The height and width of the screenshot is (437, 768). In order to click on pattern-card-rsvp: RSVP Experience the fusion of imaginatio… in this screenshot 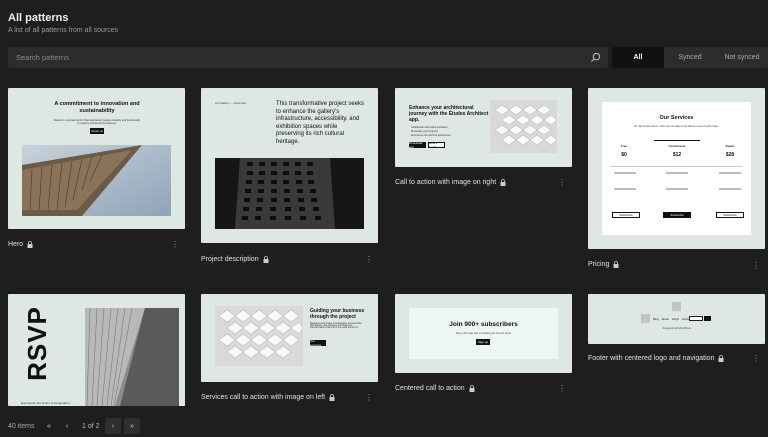, I will do `click(96, 350)`.